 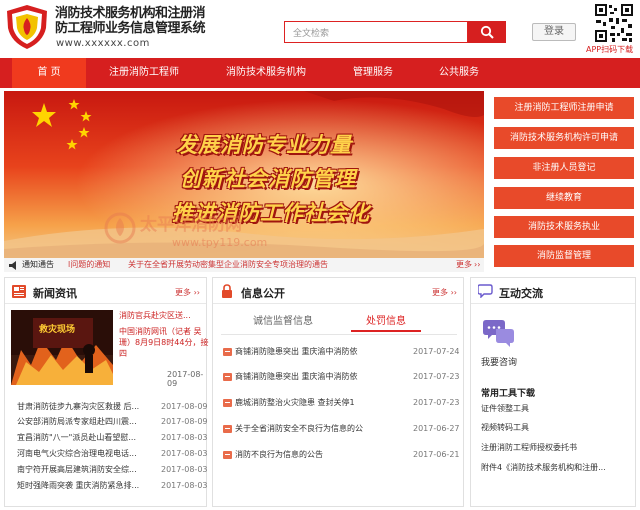 I want to click on info-list-item: 消防不良行为信息的公告 2017-06-21, so click(x=341, y=455).